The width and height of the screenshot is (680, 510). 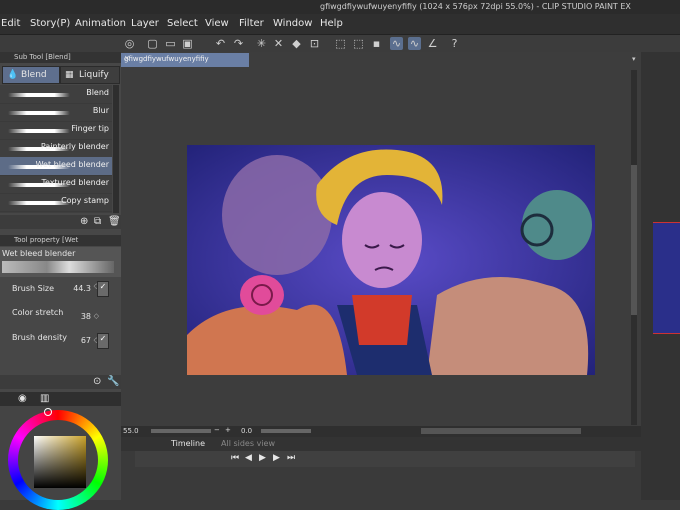 What do you see at coordinates (96, 316) in the screenshot?
I see `color-stretch-spinner: ◇` at bounding box center [96, 316].